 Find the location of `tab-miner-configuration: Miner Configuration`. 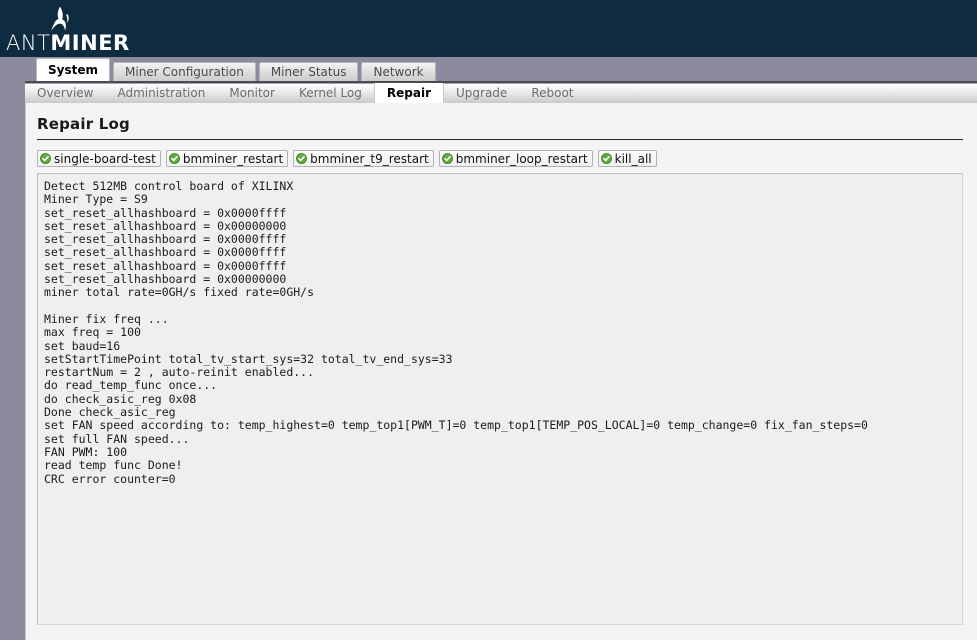

tab-miner-configuration: Miner Configuration is located at coordinates (184, 71).